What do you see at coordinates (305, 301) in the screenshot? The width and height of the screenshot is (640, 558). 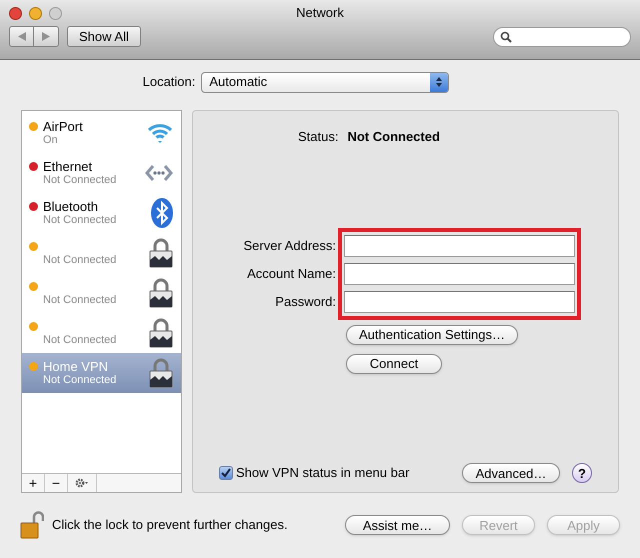 I see `field-label: Password:` at bounding box center [305, 301].